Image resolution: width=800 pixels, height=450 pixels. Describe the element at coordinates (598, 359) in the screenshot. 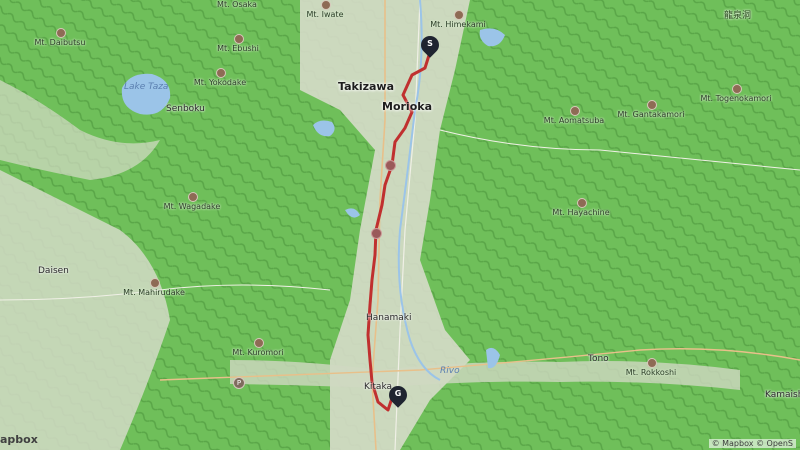

I see `city-label-tono: Tono` at that location.